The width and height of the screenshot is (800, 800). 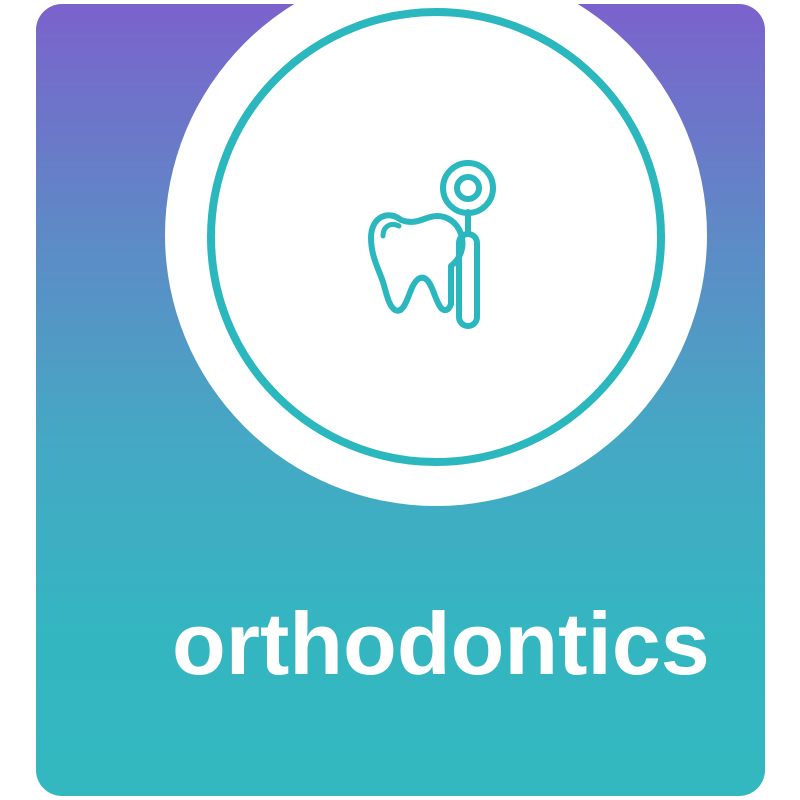 I want to click on tooth-dental-mirror-icon, so click(x=436, y=249).